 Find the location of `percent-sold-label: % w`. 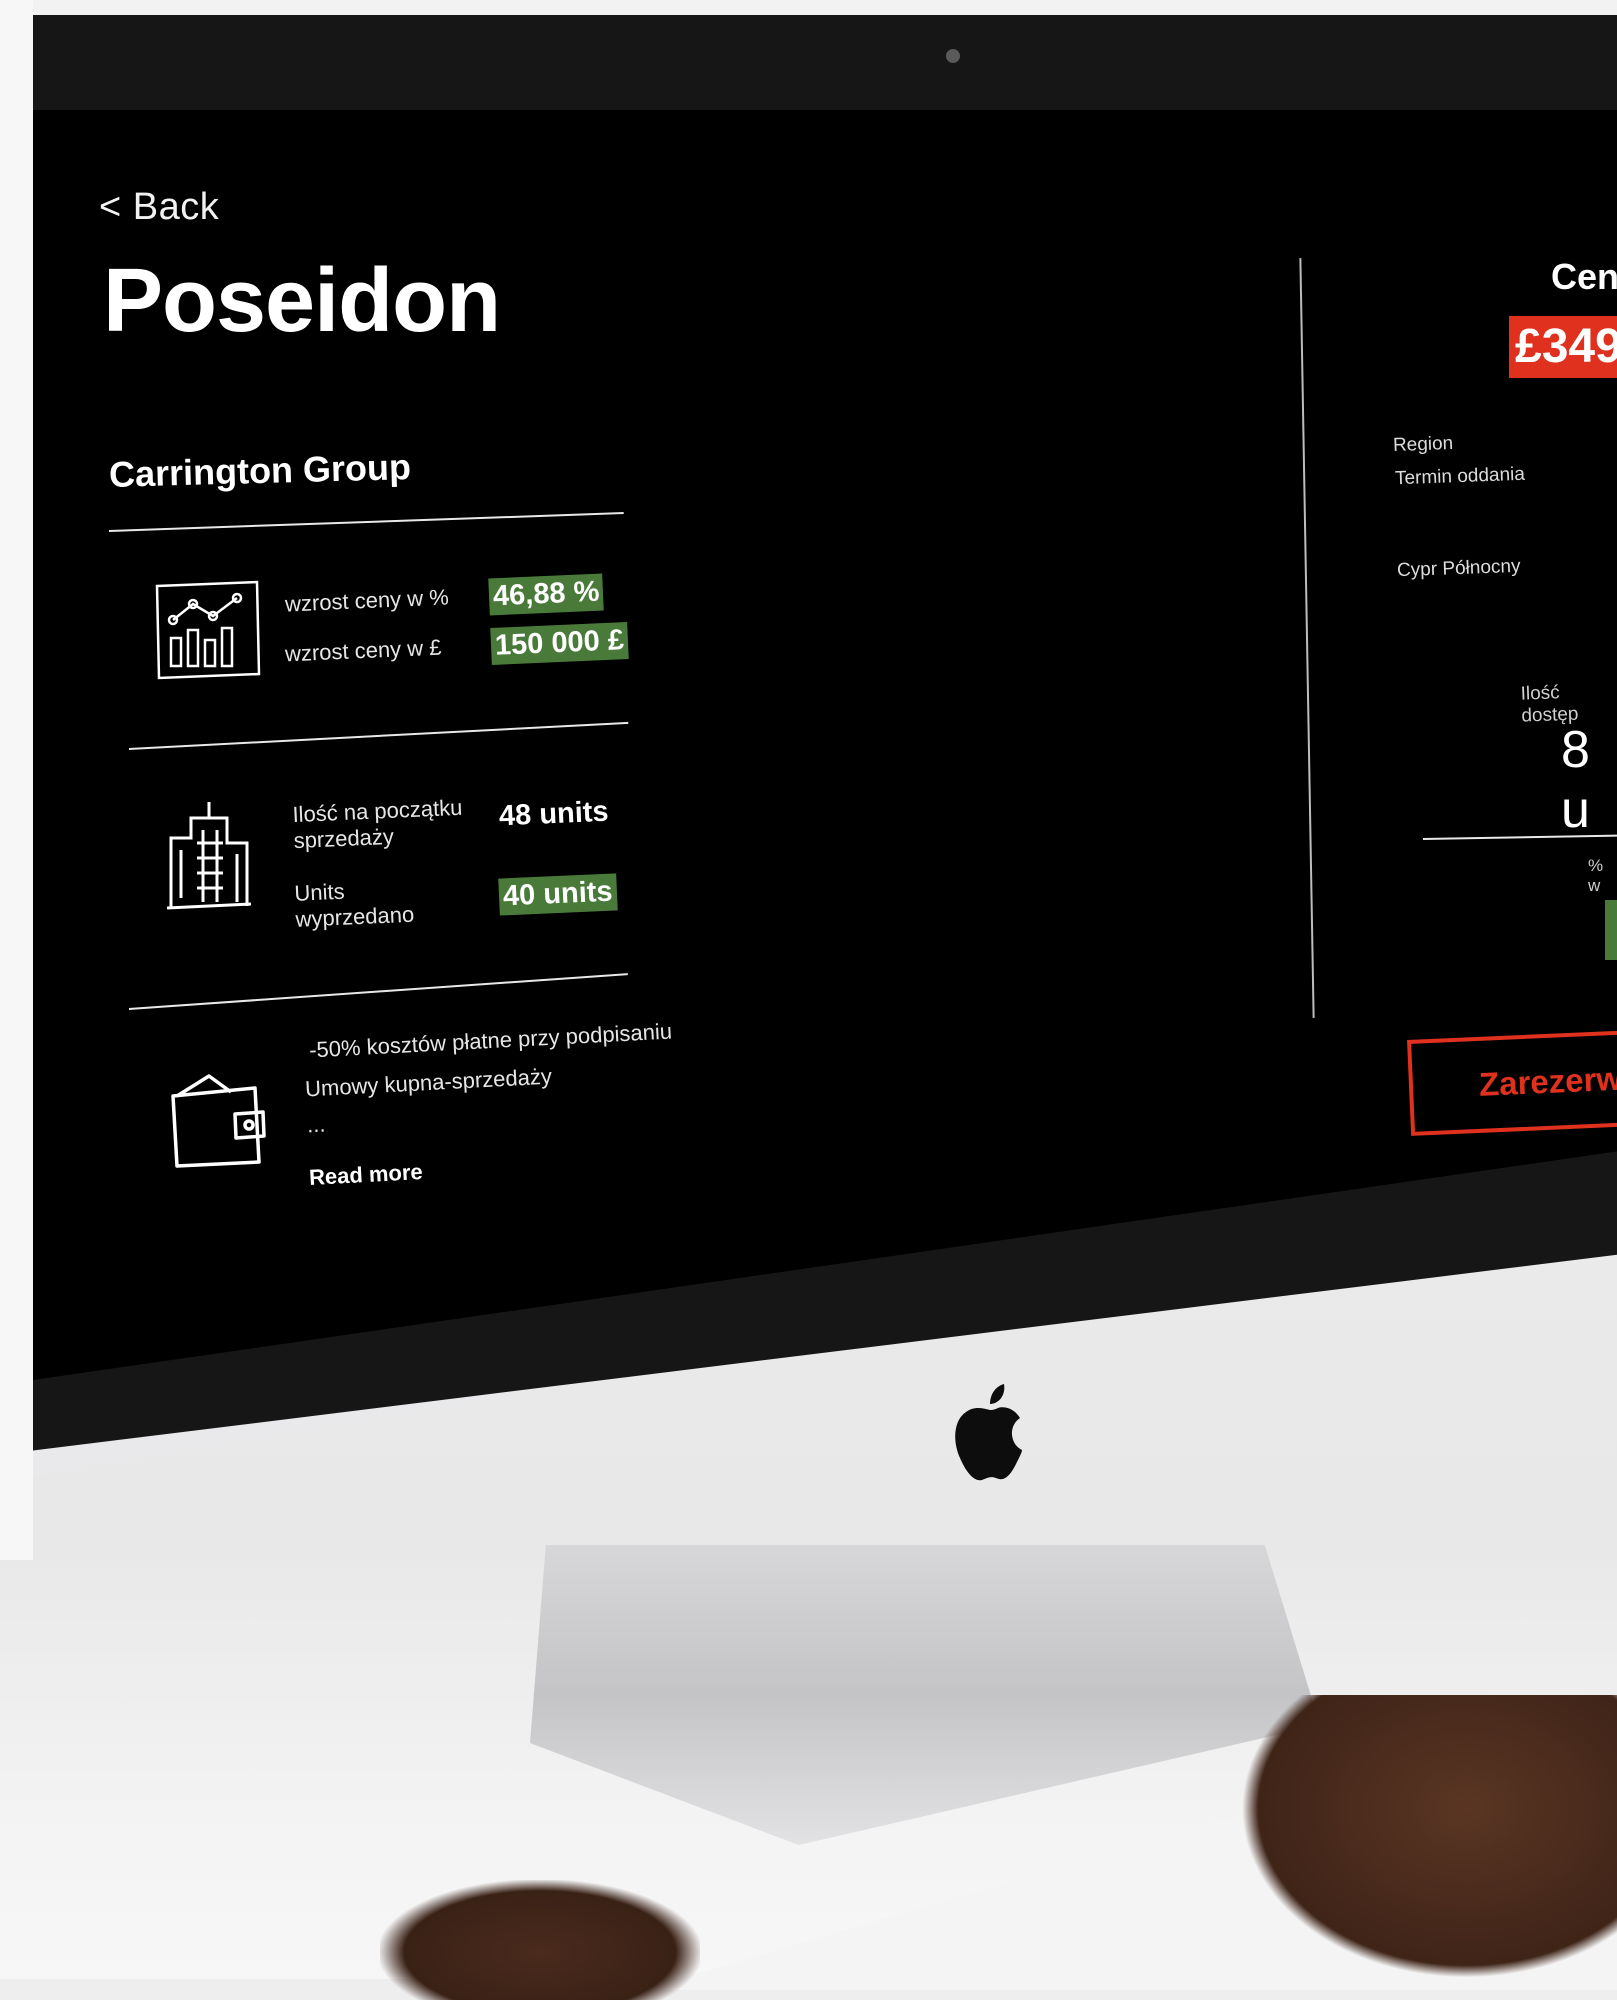

percent-sold-label: % w is located at coordinates (1596, 875).